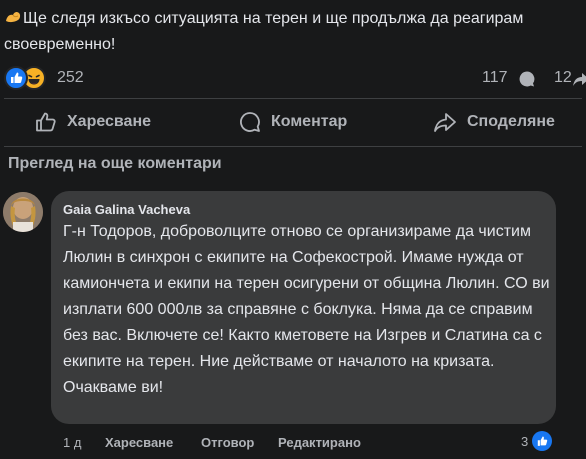 The height and width of the screenshot is (459, 586). I want to click on like-button: Харесване, so click(93, 122).